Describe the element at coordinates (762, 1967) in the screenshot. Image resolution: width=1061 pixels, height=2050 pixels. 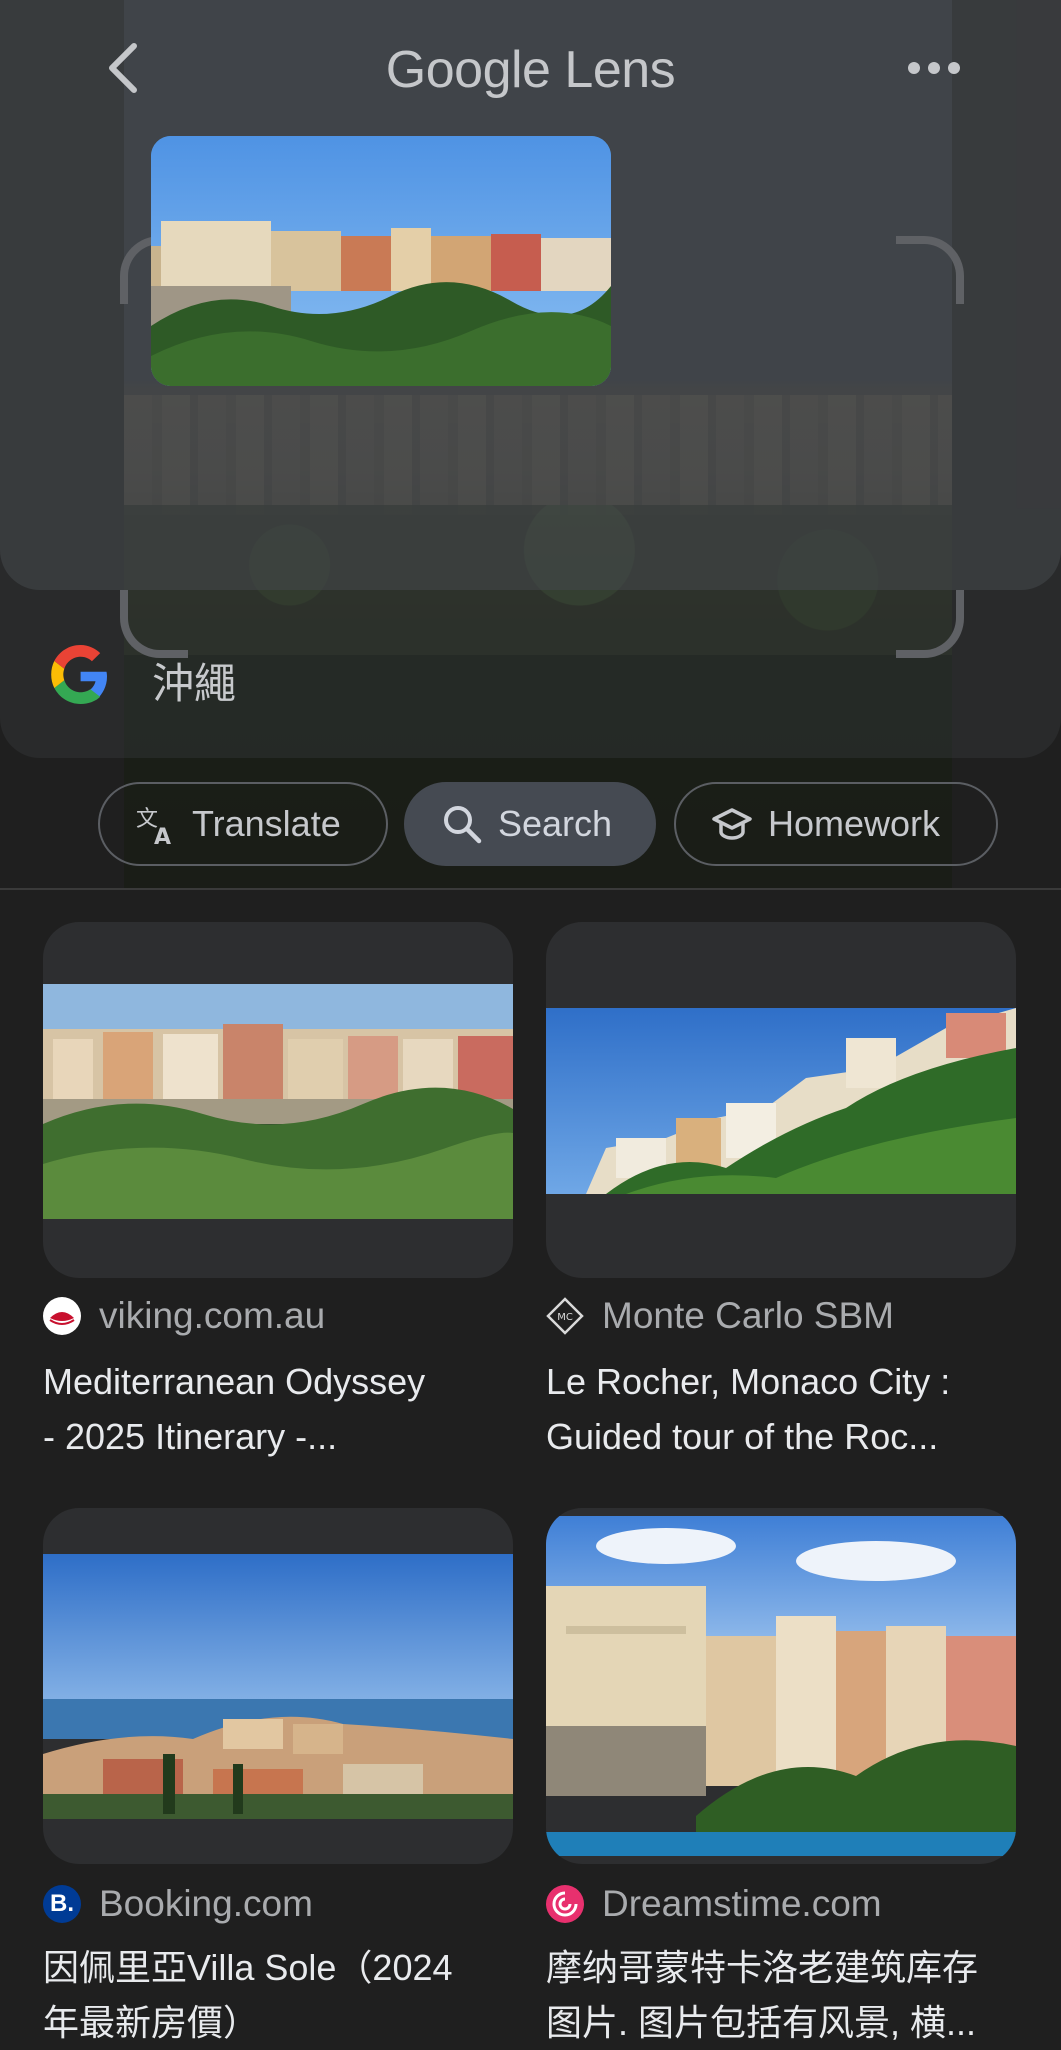
I see `result-title-4-line1: 摩纳哥蒙特卡洛老建筑库存` at that location.